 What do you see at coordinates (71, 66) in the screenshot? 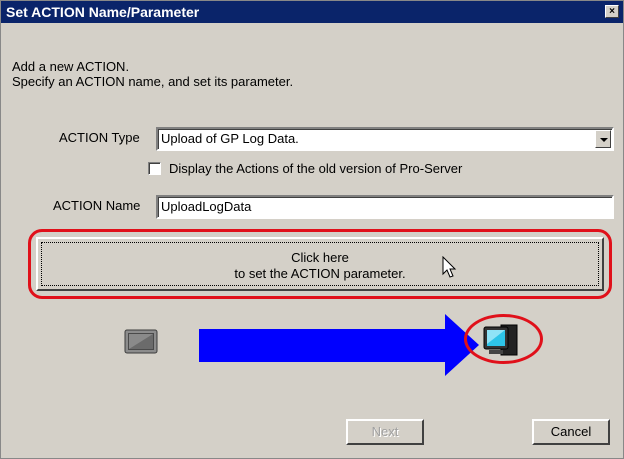
I see `intro-line-1: Add a new ACTION.` at bounding box center [71, 66].